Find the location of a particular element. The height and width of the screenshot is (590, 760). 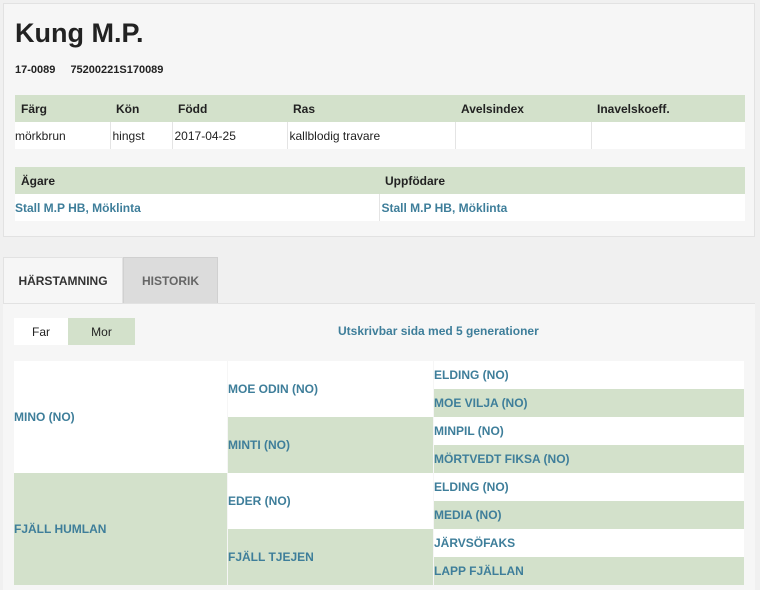

pedigree-dam: FJÄLL HUMLAN is located at coordinates (120, 529).